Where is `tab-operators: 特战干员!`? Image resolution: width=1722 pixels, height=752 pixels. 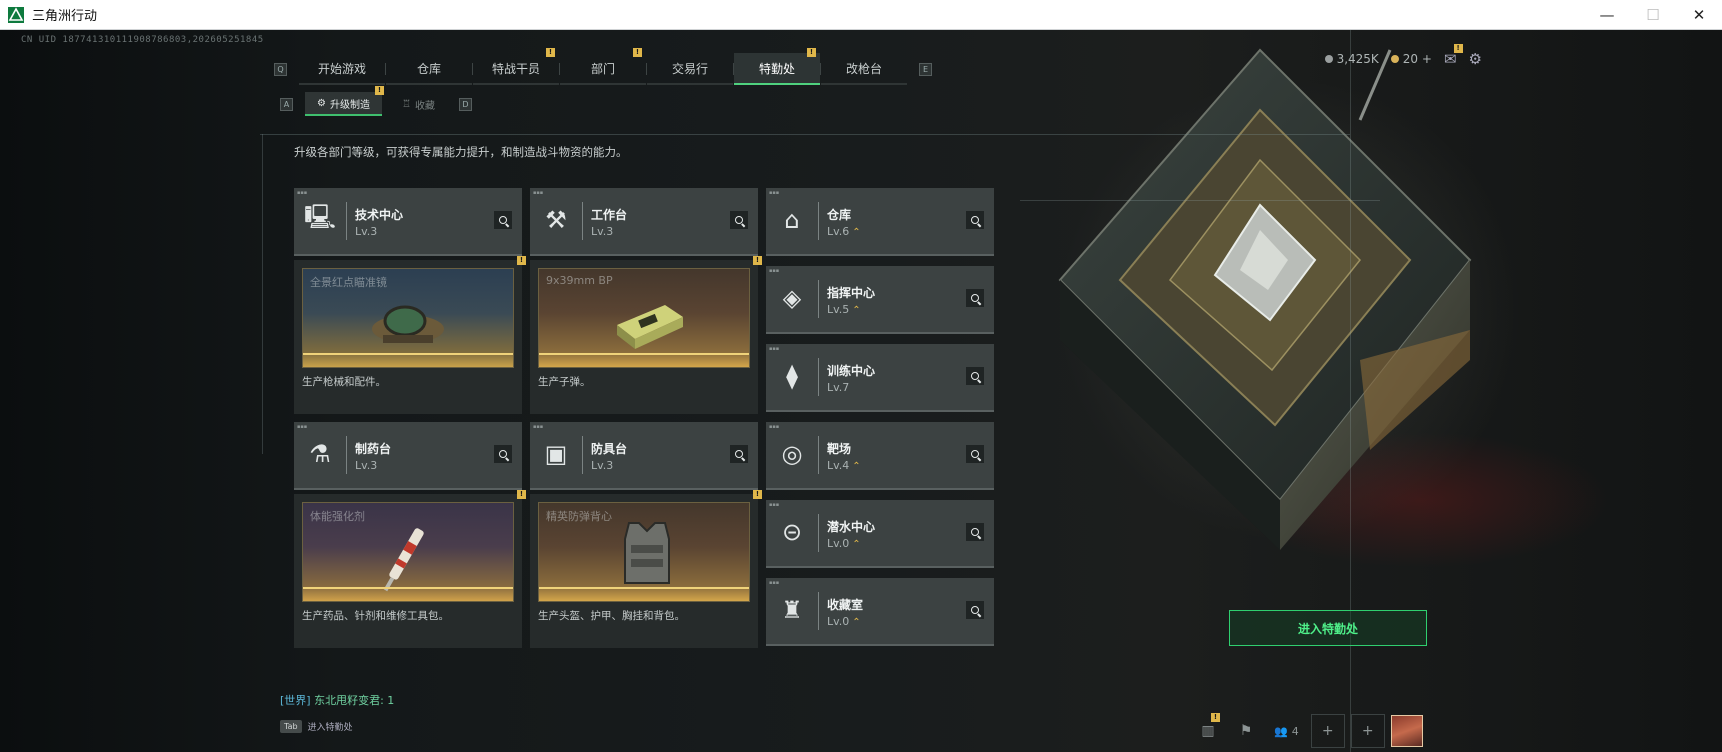 tab-operators: 特战干员! is located at coordinates (516, 66).